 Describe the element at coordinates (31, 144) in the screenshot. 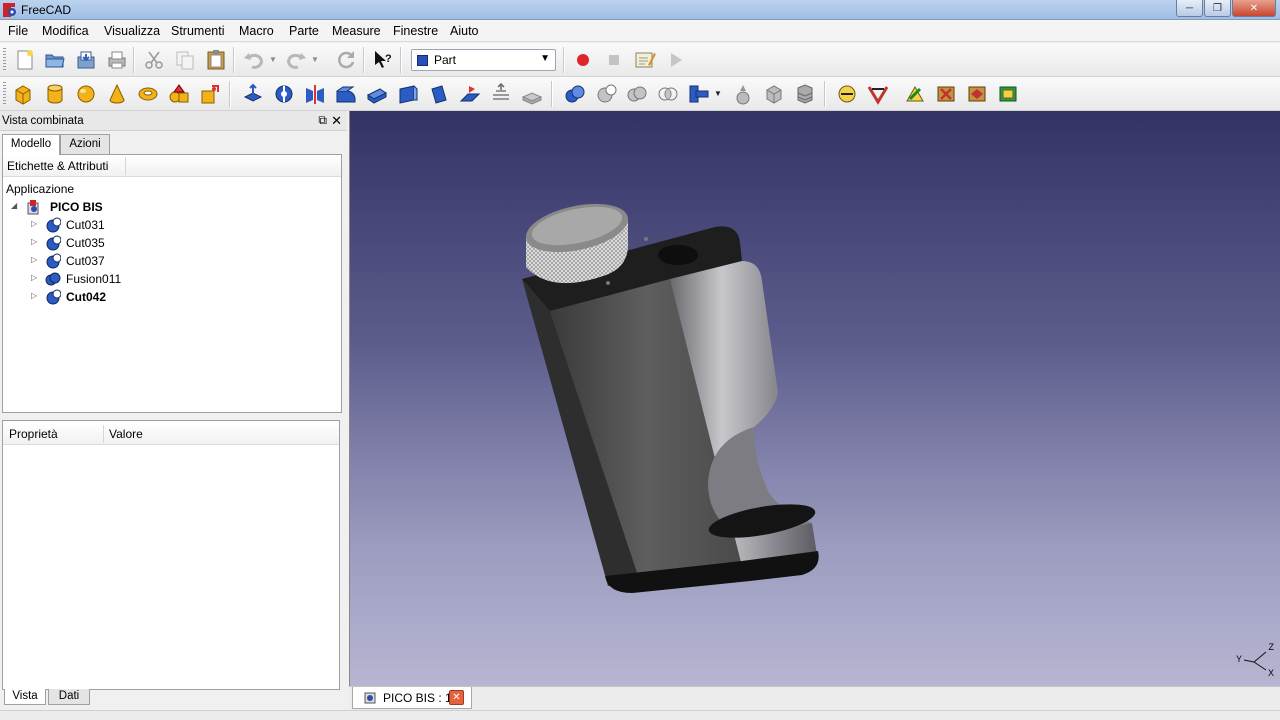

I see `tab-modello: Modello` at that location.